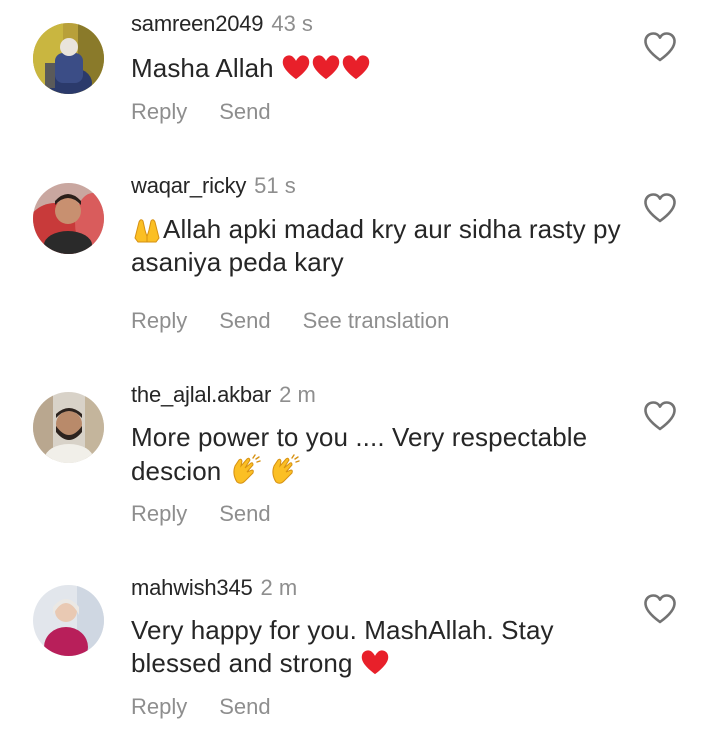 The width and height of the screenshot is (720, 730). I want to click on username: waqar_ricky, so click(188, 185).